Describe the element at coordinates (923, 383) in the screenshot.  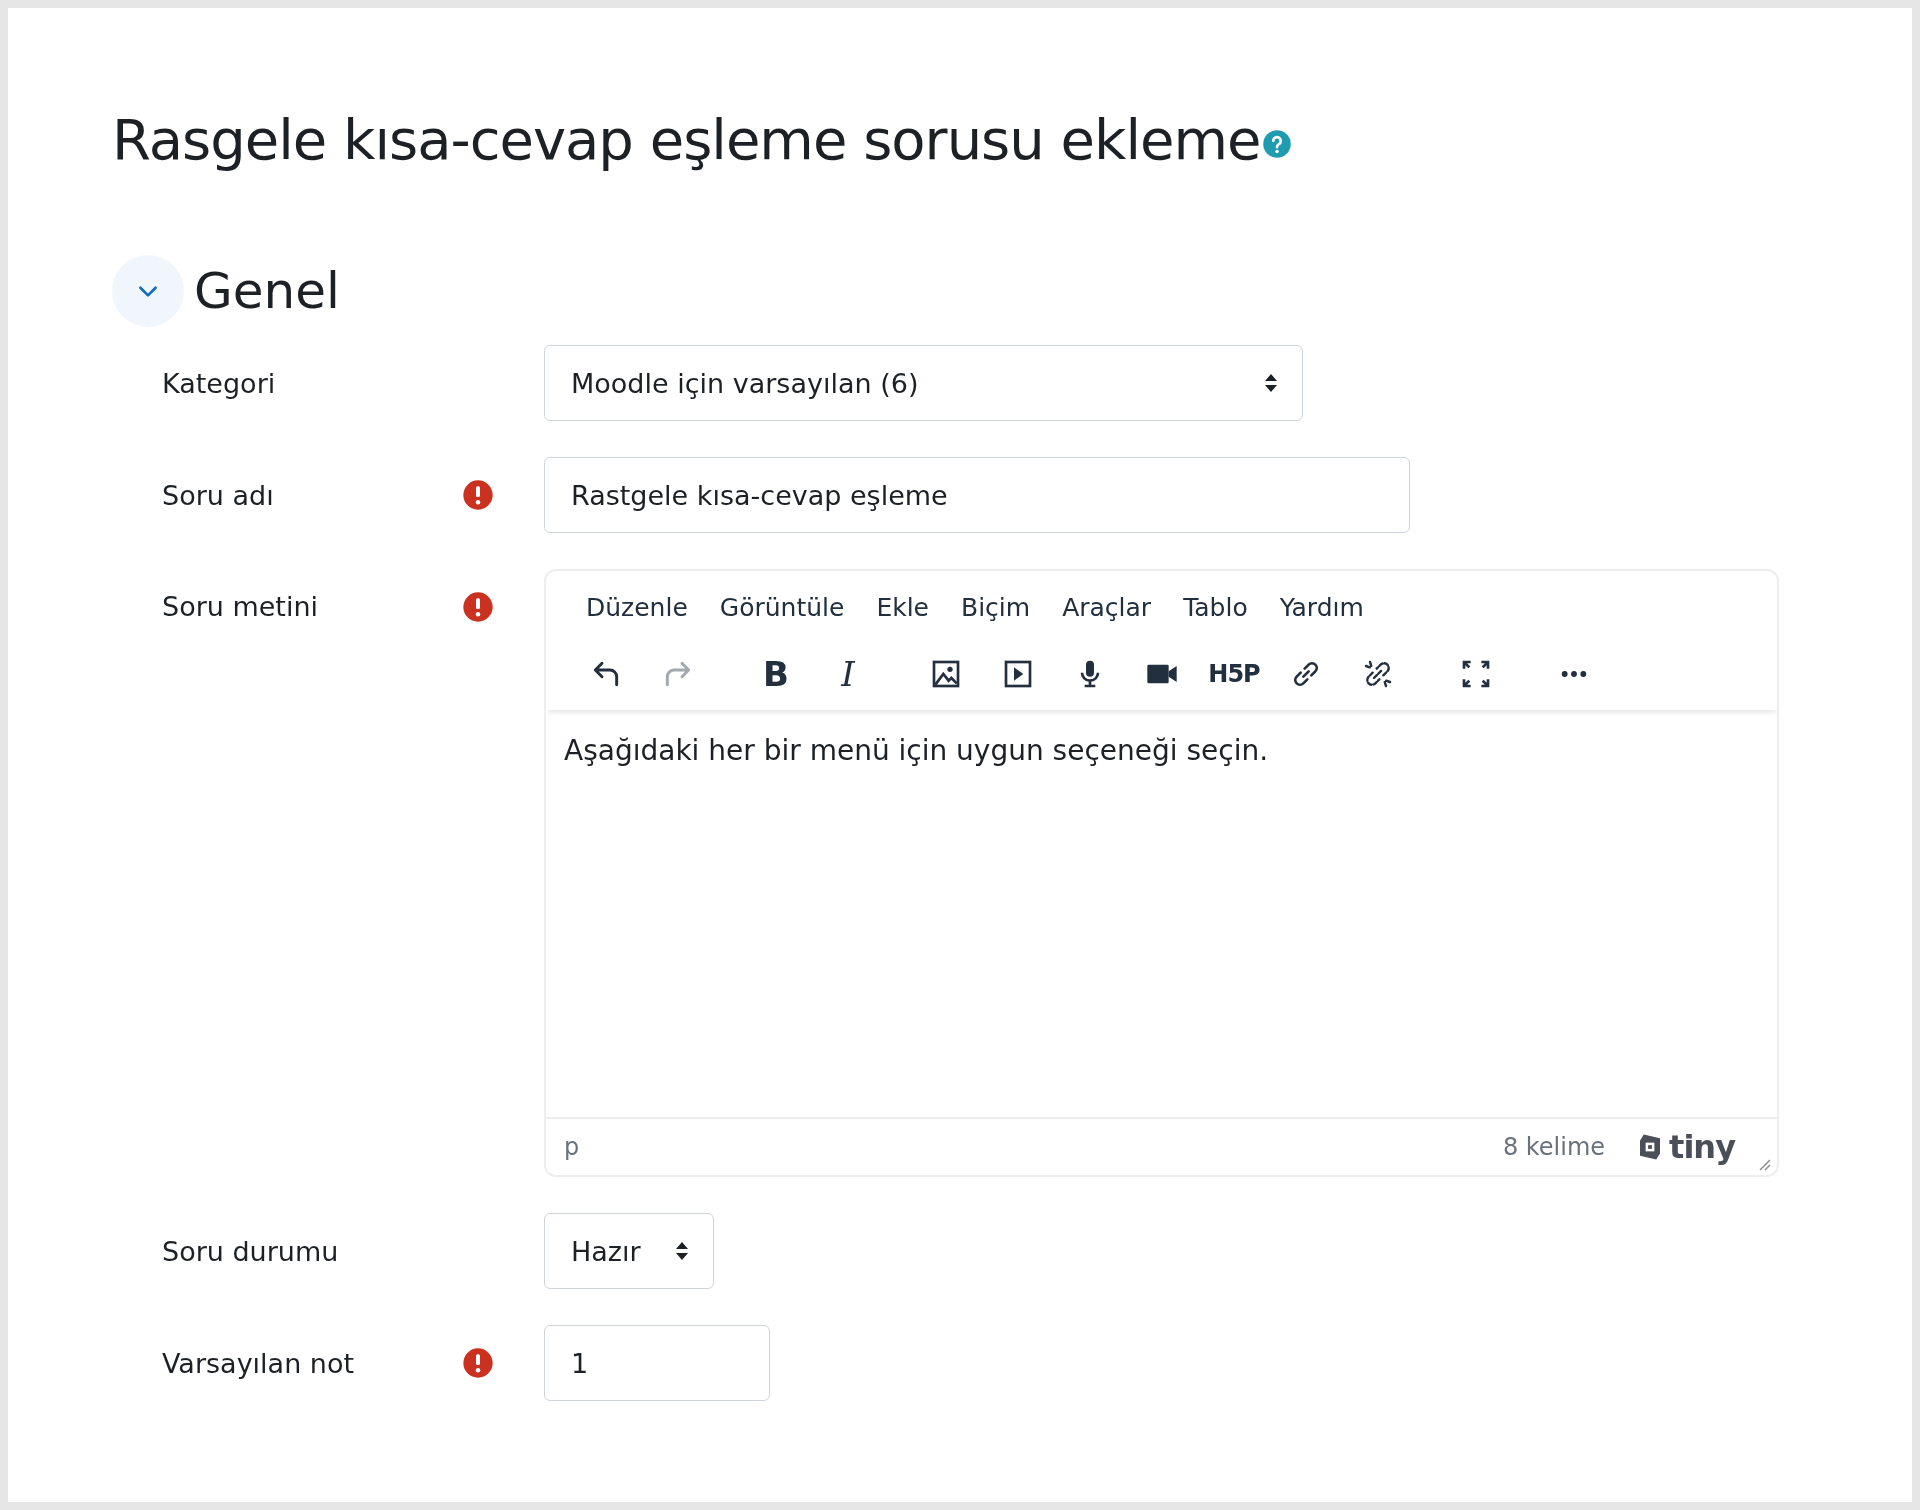
I see `select-field: Moodle için varsayılan (6)` at that location.